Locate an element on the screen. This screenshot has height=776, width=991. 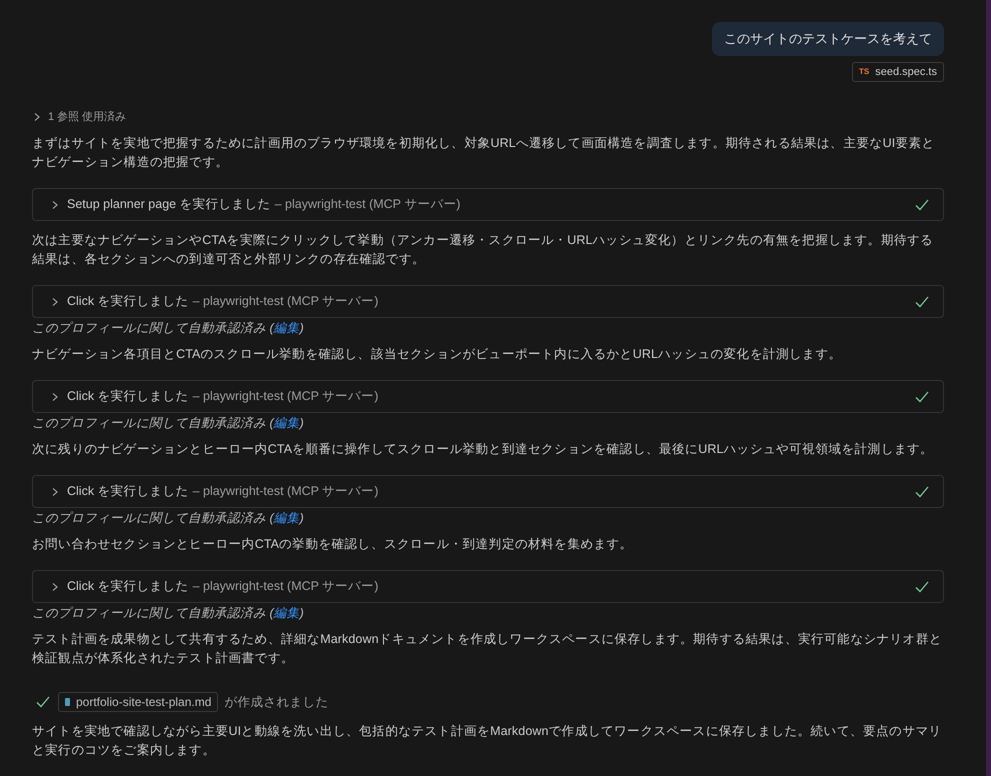
paragraph: お問い合わせセクションとヒーロー内CTAの挙動を確認し、スクロール・到達判定の材料を集めます。 is located at coordinates (333, 544).